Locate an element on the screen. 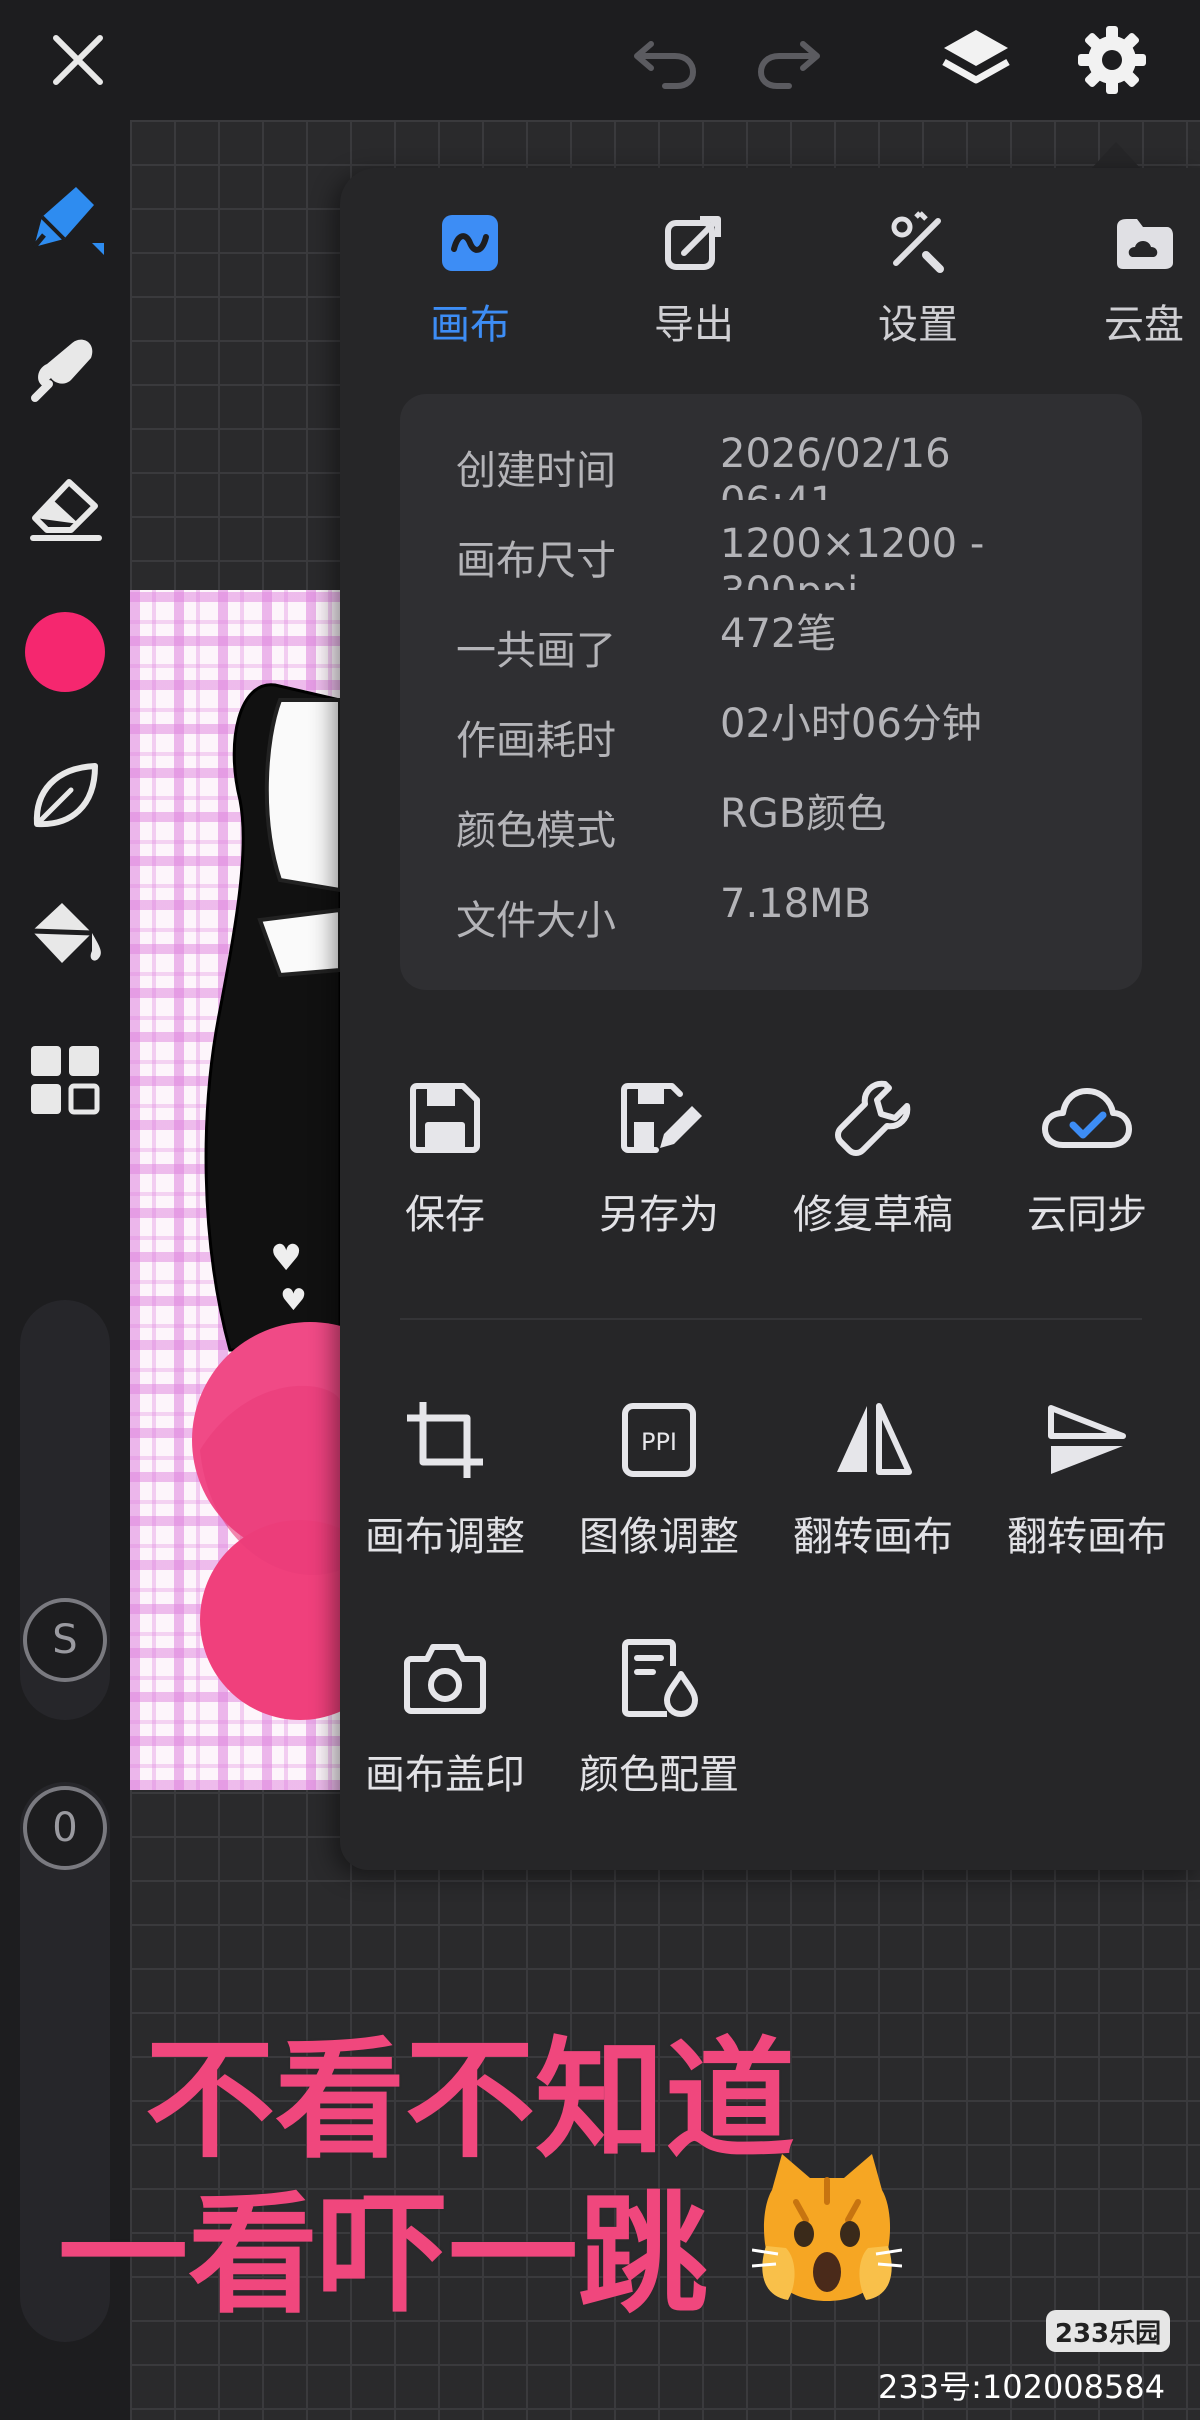 The height and width of the screenshot is (2420, 1200). divider is located at coordinates (771, 1319).